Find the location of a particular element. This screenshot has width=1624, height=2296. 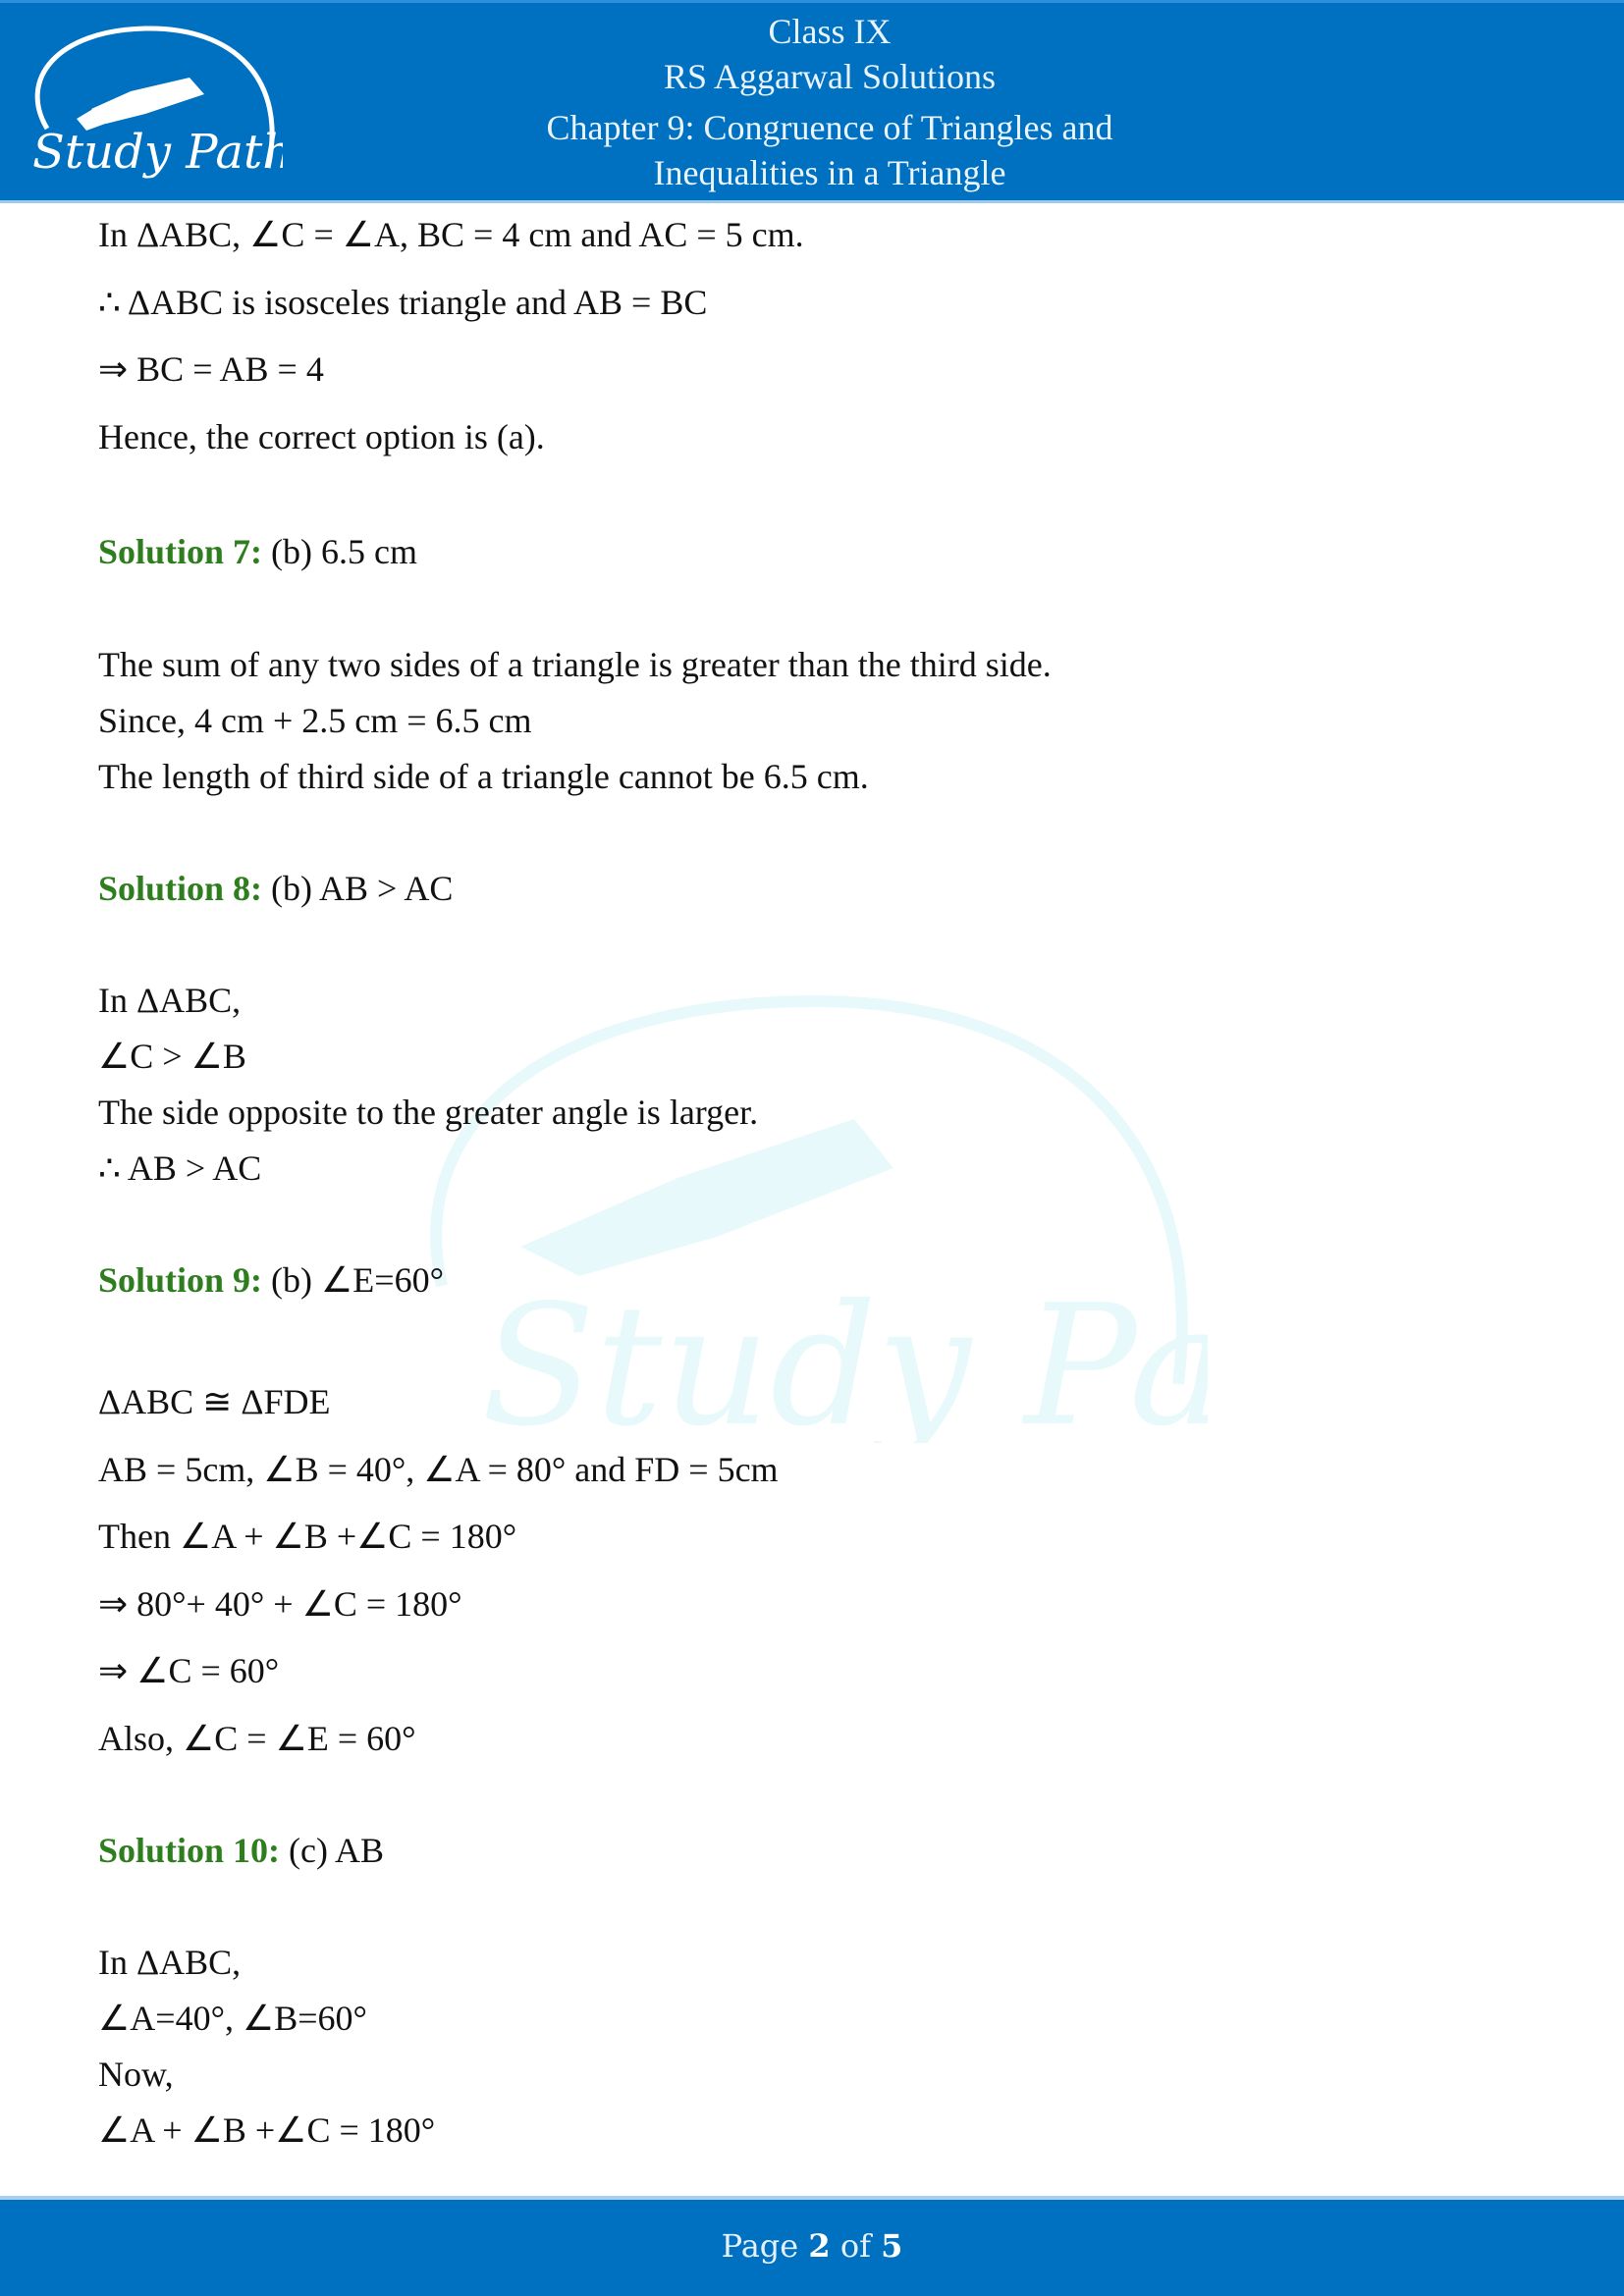

solution-label: Solution 7: is located at coordinates (180, 551).